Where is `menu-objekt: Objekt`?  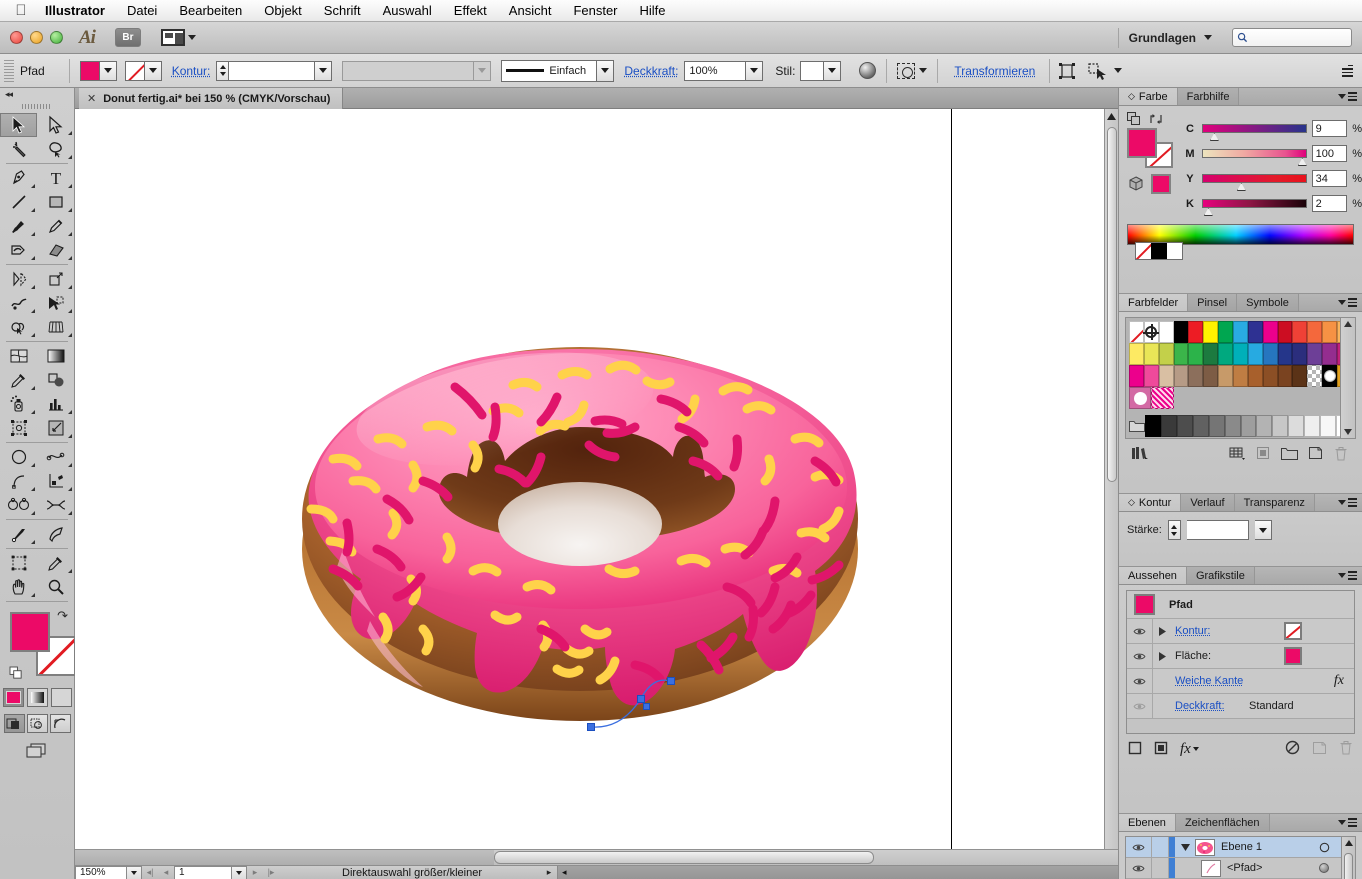 menu-objekt: Objekt is located at coordinates (283, 11).